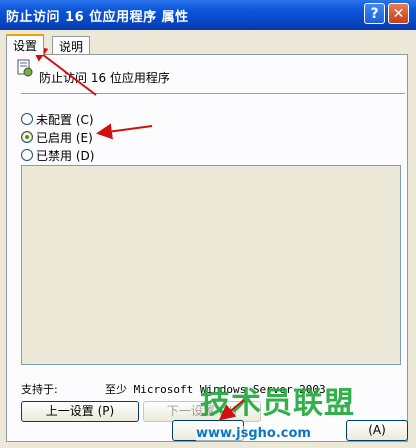 Image resolution: width=416 pixels, height=448 pixels. What do you see at coordinates (27, 119) in the screenshot?
I see `radio-not-configured` at bounding box center [27, 119].